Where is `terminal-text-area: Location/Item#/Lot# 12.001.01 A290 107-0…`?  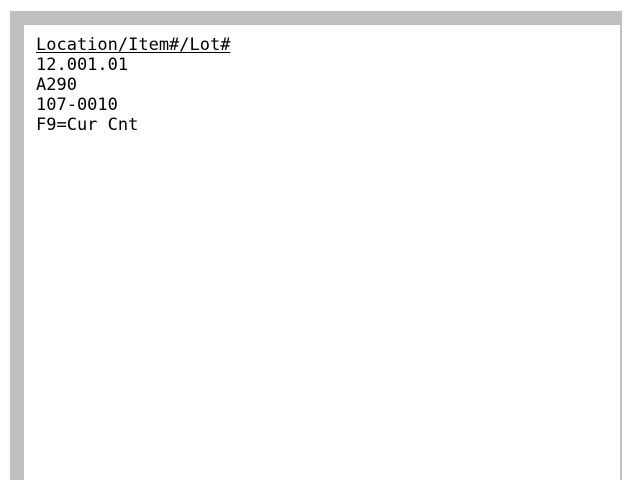 terminal-text-area: Location/Item#/Lot# 12.001.01 A290 107-0… is located at coordinates (133, 85).